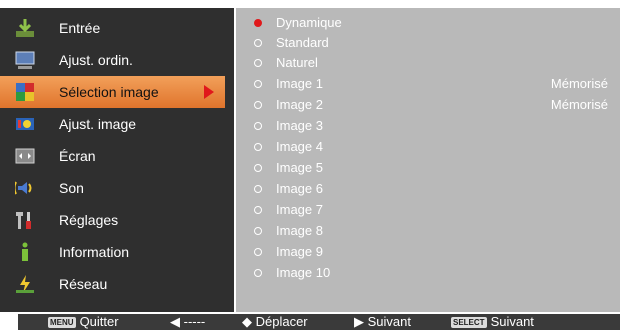 The image size is (628, 330). Describe the element at coordinates (428, 190) in the screenshot. I see `option-image-6: Image 6` at that location.